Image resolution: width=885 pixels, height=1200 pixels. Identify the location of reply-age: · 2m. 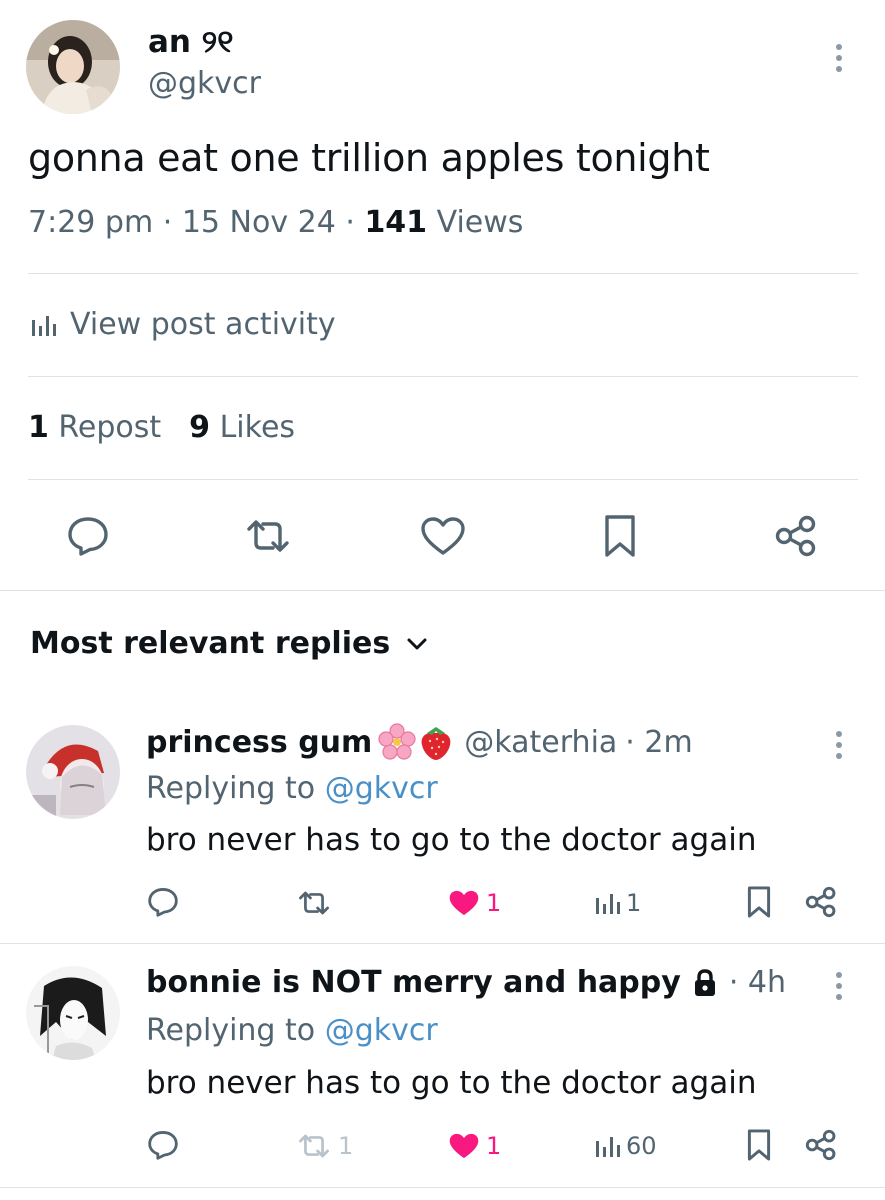
(658, 742).